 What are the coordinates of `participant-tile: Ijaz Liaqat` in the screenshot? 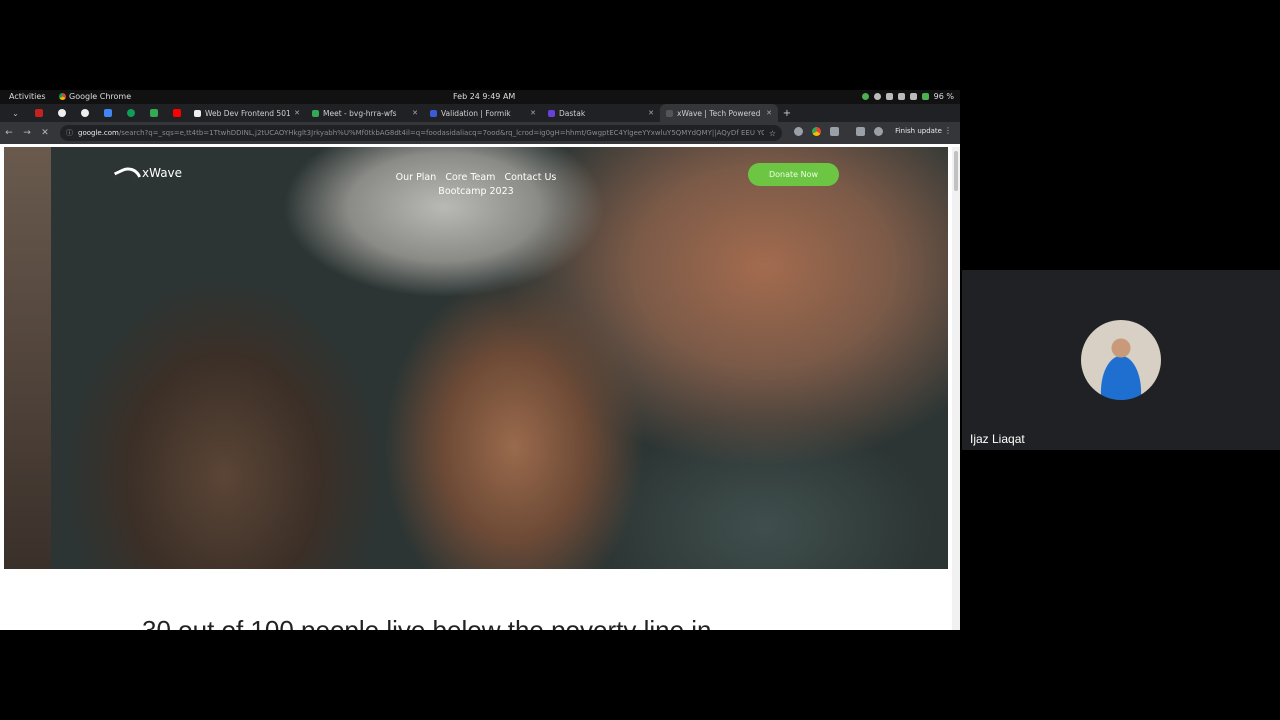 It's located at (1121, 360).